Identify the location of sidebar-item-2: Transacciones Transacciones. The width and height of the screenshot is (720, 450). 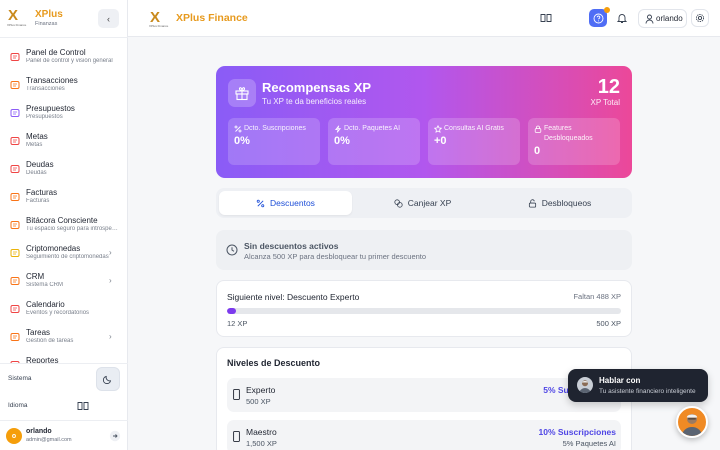
(64, 86).